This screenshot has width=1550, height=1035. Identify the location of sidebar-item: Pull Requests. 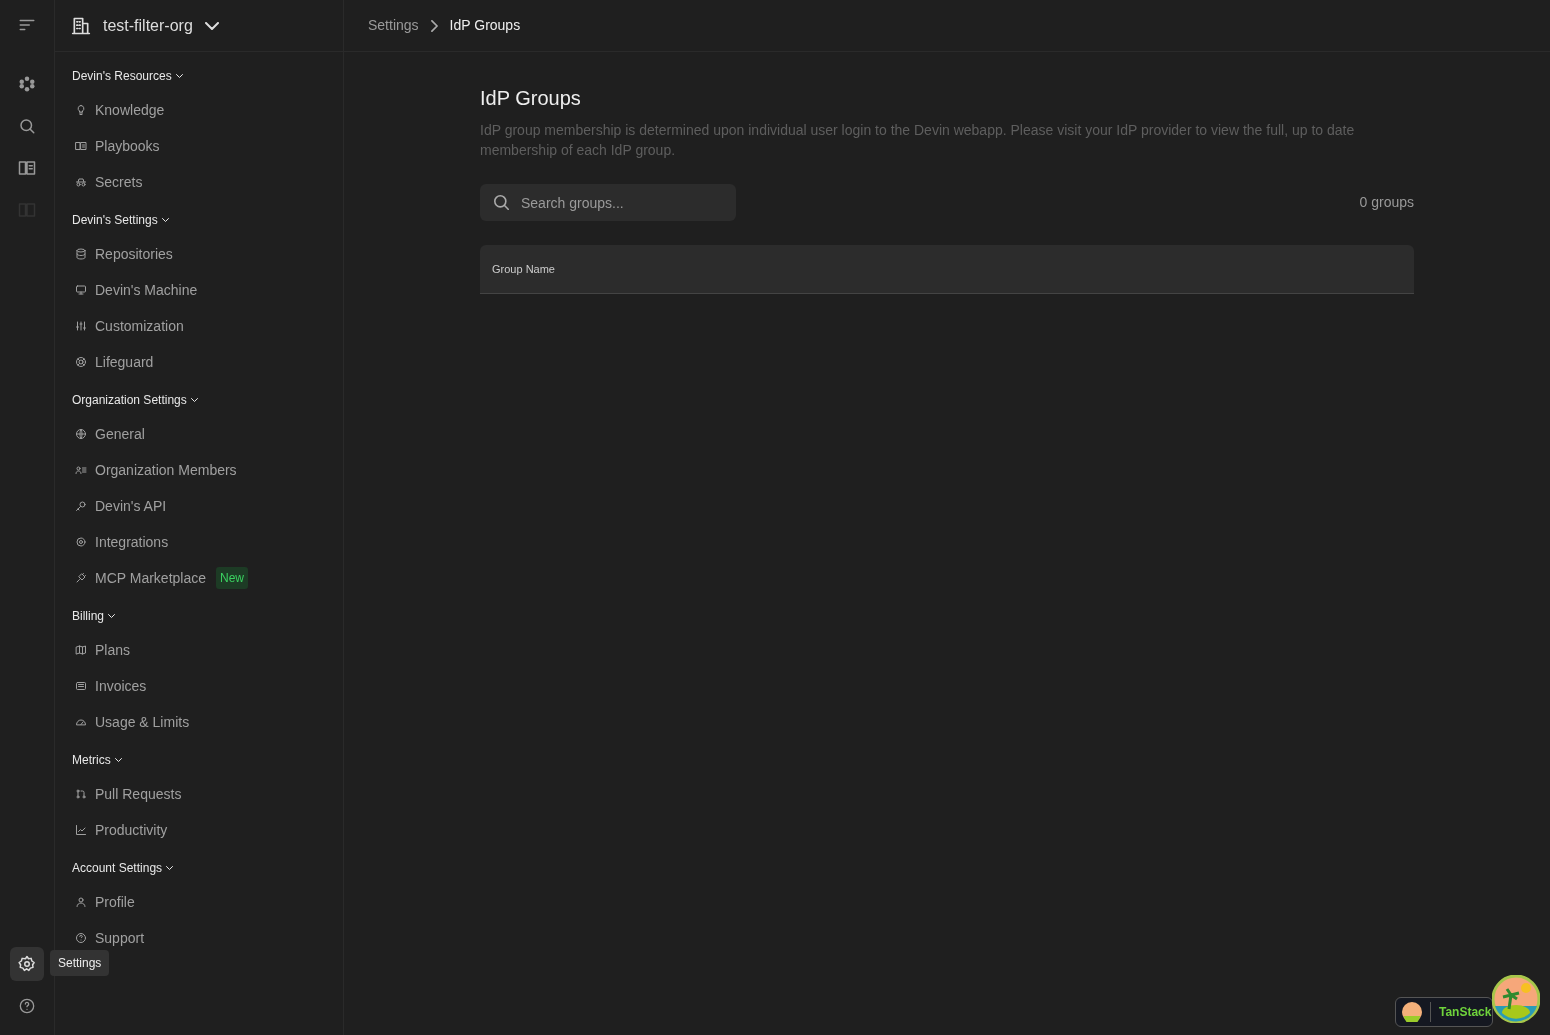
(199, 794).